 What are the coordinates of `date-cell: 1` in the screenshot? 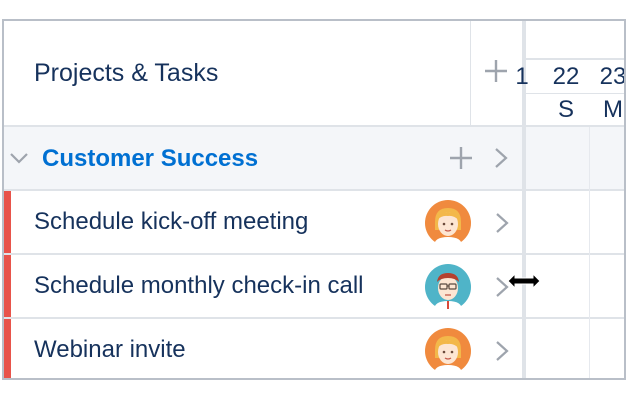 It's located at (522, 76).